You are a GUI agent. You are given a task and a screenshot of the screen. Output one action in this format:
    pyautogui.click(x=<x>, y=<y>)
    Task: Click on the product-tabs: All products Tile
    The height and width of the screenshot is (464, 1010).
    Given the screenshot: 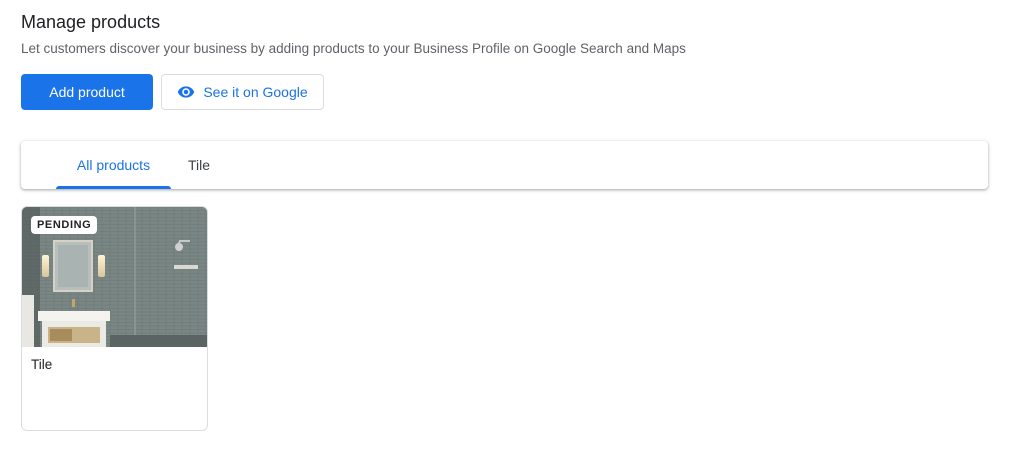 What is the action you would take?
    pyautogui.click(x=504, y=165)
    